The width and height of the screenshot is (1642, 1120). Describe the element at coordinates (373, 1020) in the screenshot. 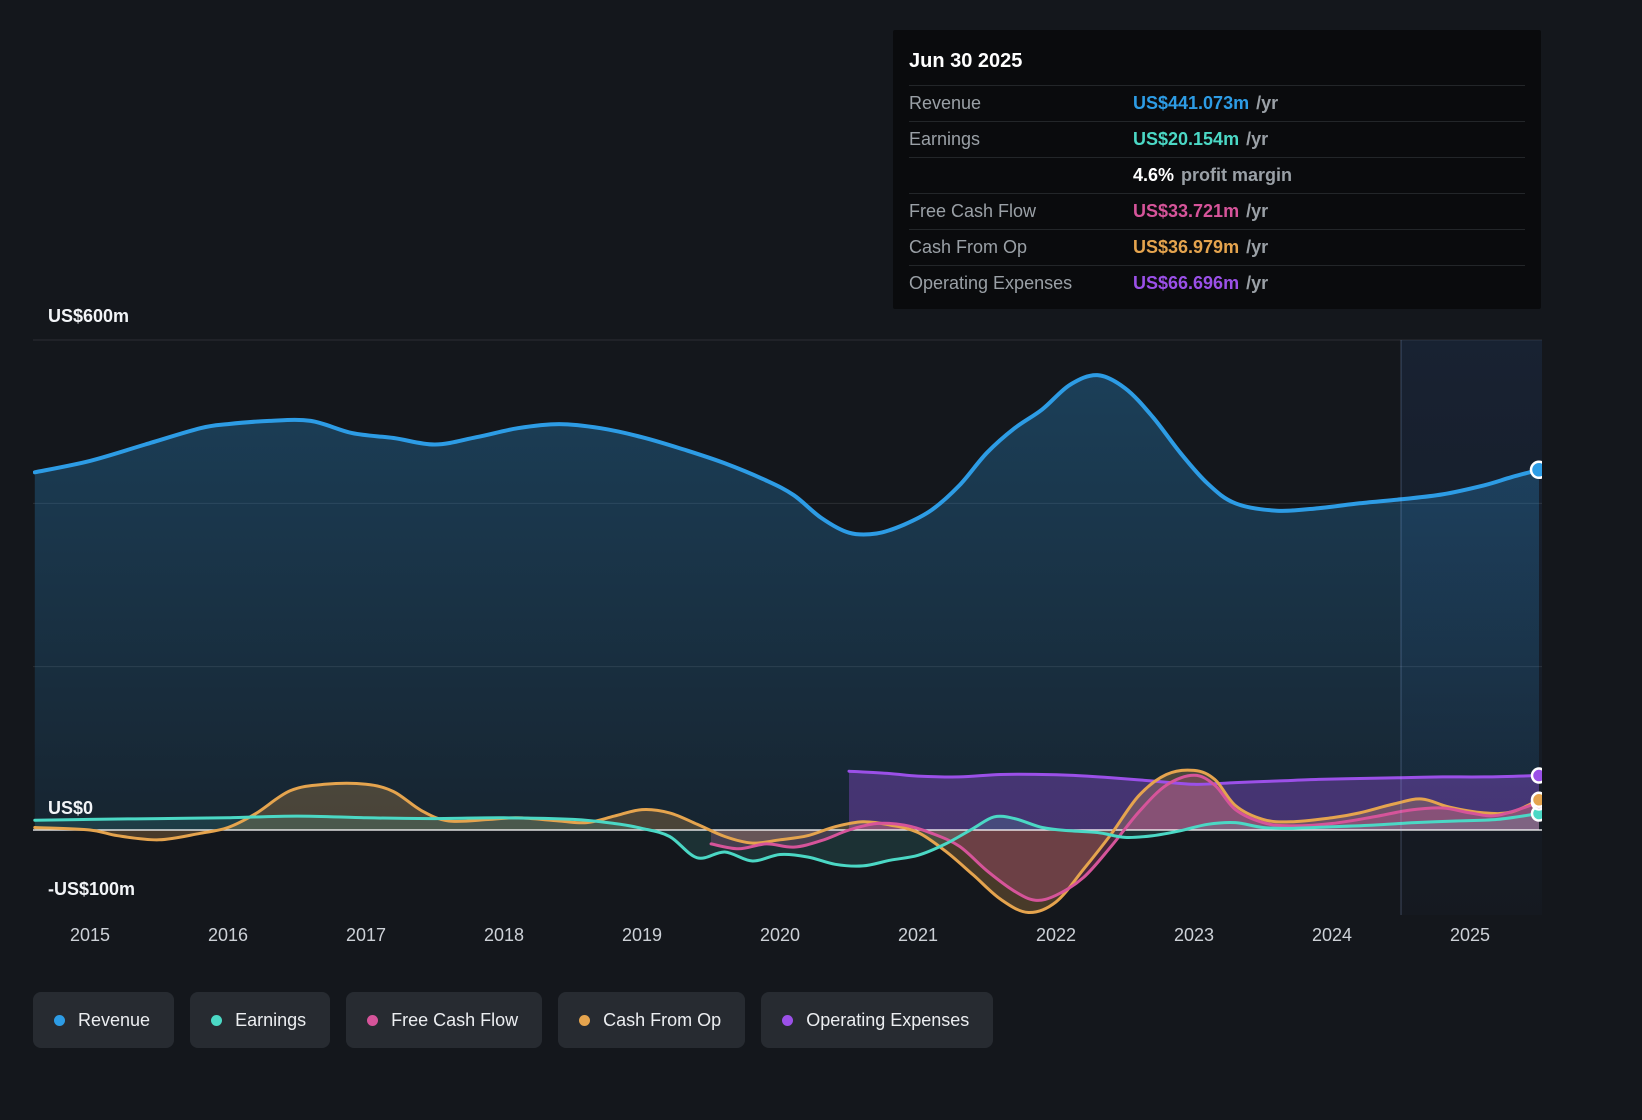

I see `fcf-dot-icon` at that location.